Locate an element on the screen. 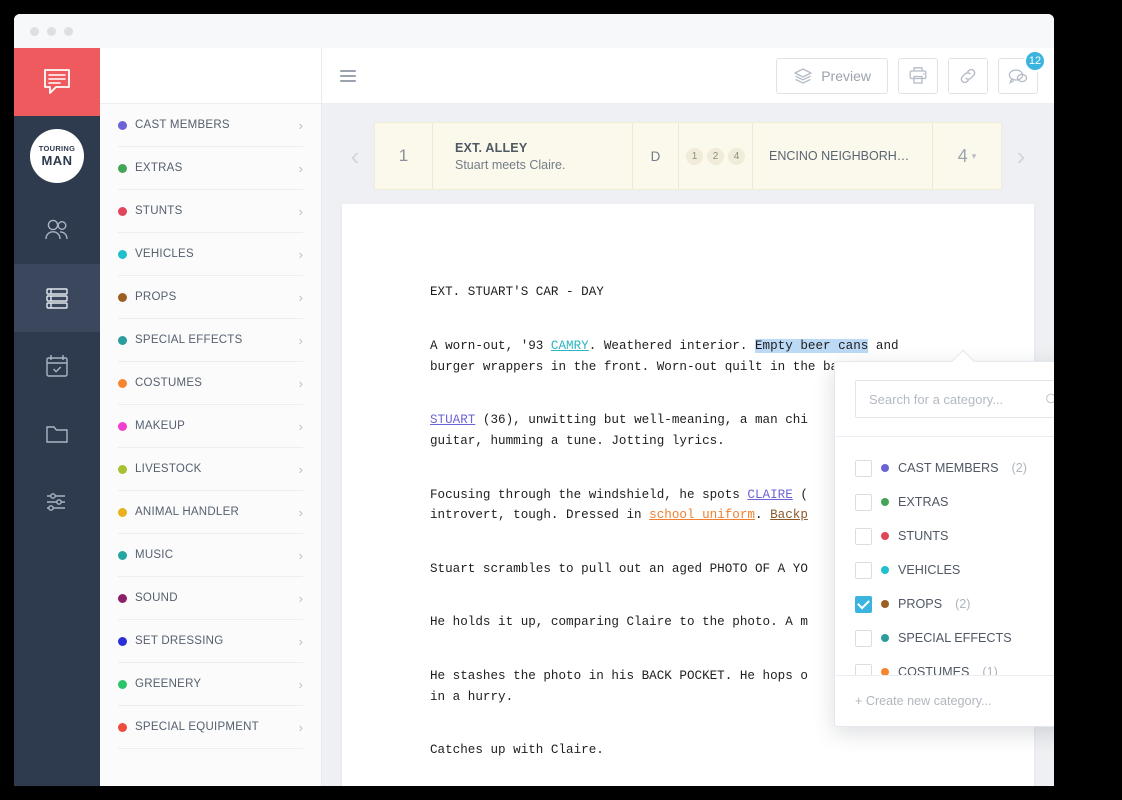 The height and width of the screenshot is (800, 1122). category-option-label: PROPS is located at coordinates (920, 604).